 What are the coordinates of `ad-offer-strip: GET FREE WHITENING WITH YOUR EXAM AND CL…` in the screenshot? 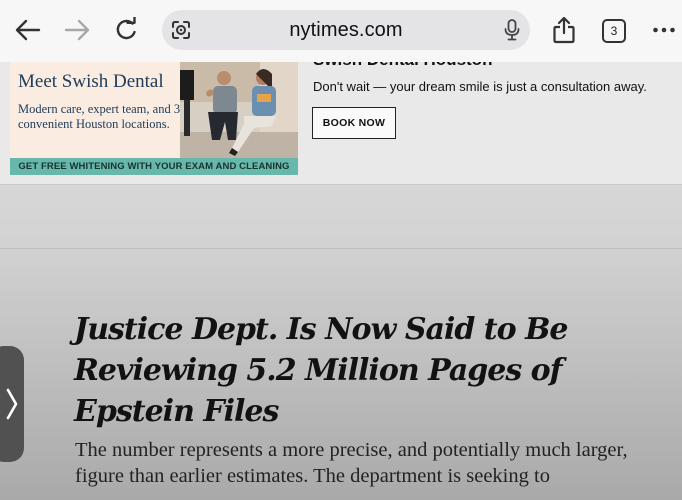 It's located at (154, 166).